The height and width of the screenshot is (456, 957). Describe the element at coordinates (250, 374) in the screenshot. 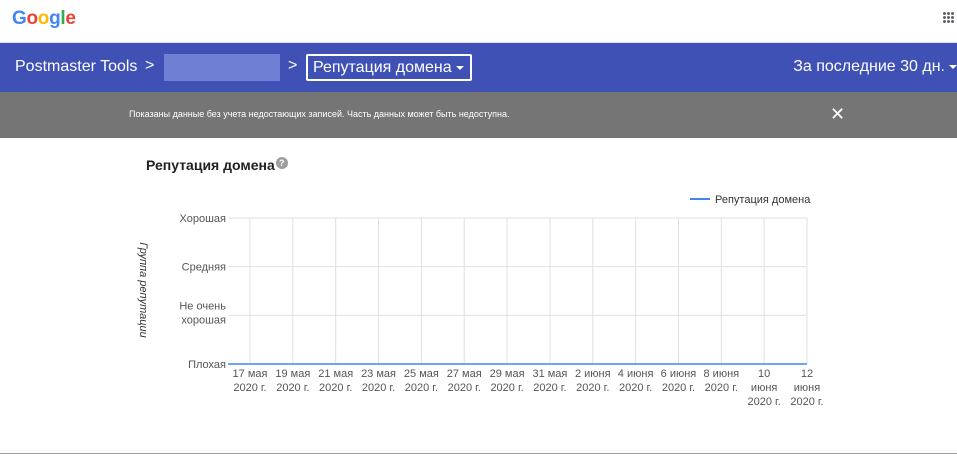

I see `x-tick-label: 17 мая` at that location.